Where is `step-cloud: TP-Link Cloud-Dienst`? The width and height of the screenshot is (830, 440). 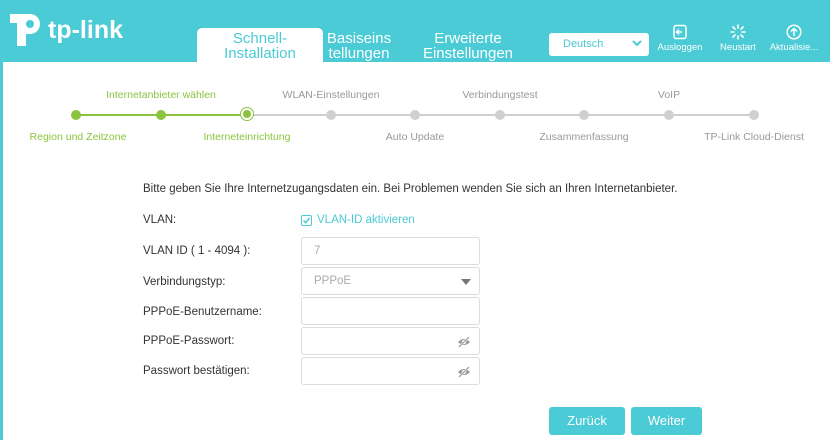
step-cloud: TP-Link Cloud-Dienst is located at coordinates (754, 137).